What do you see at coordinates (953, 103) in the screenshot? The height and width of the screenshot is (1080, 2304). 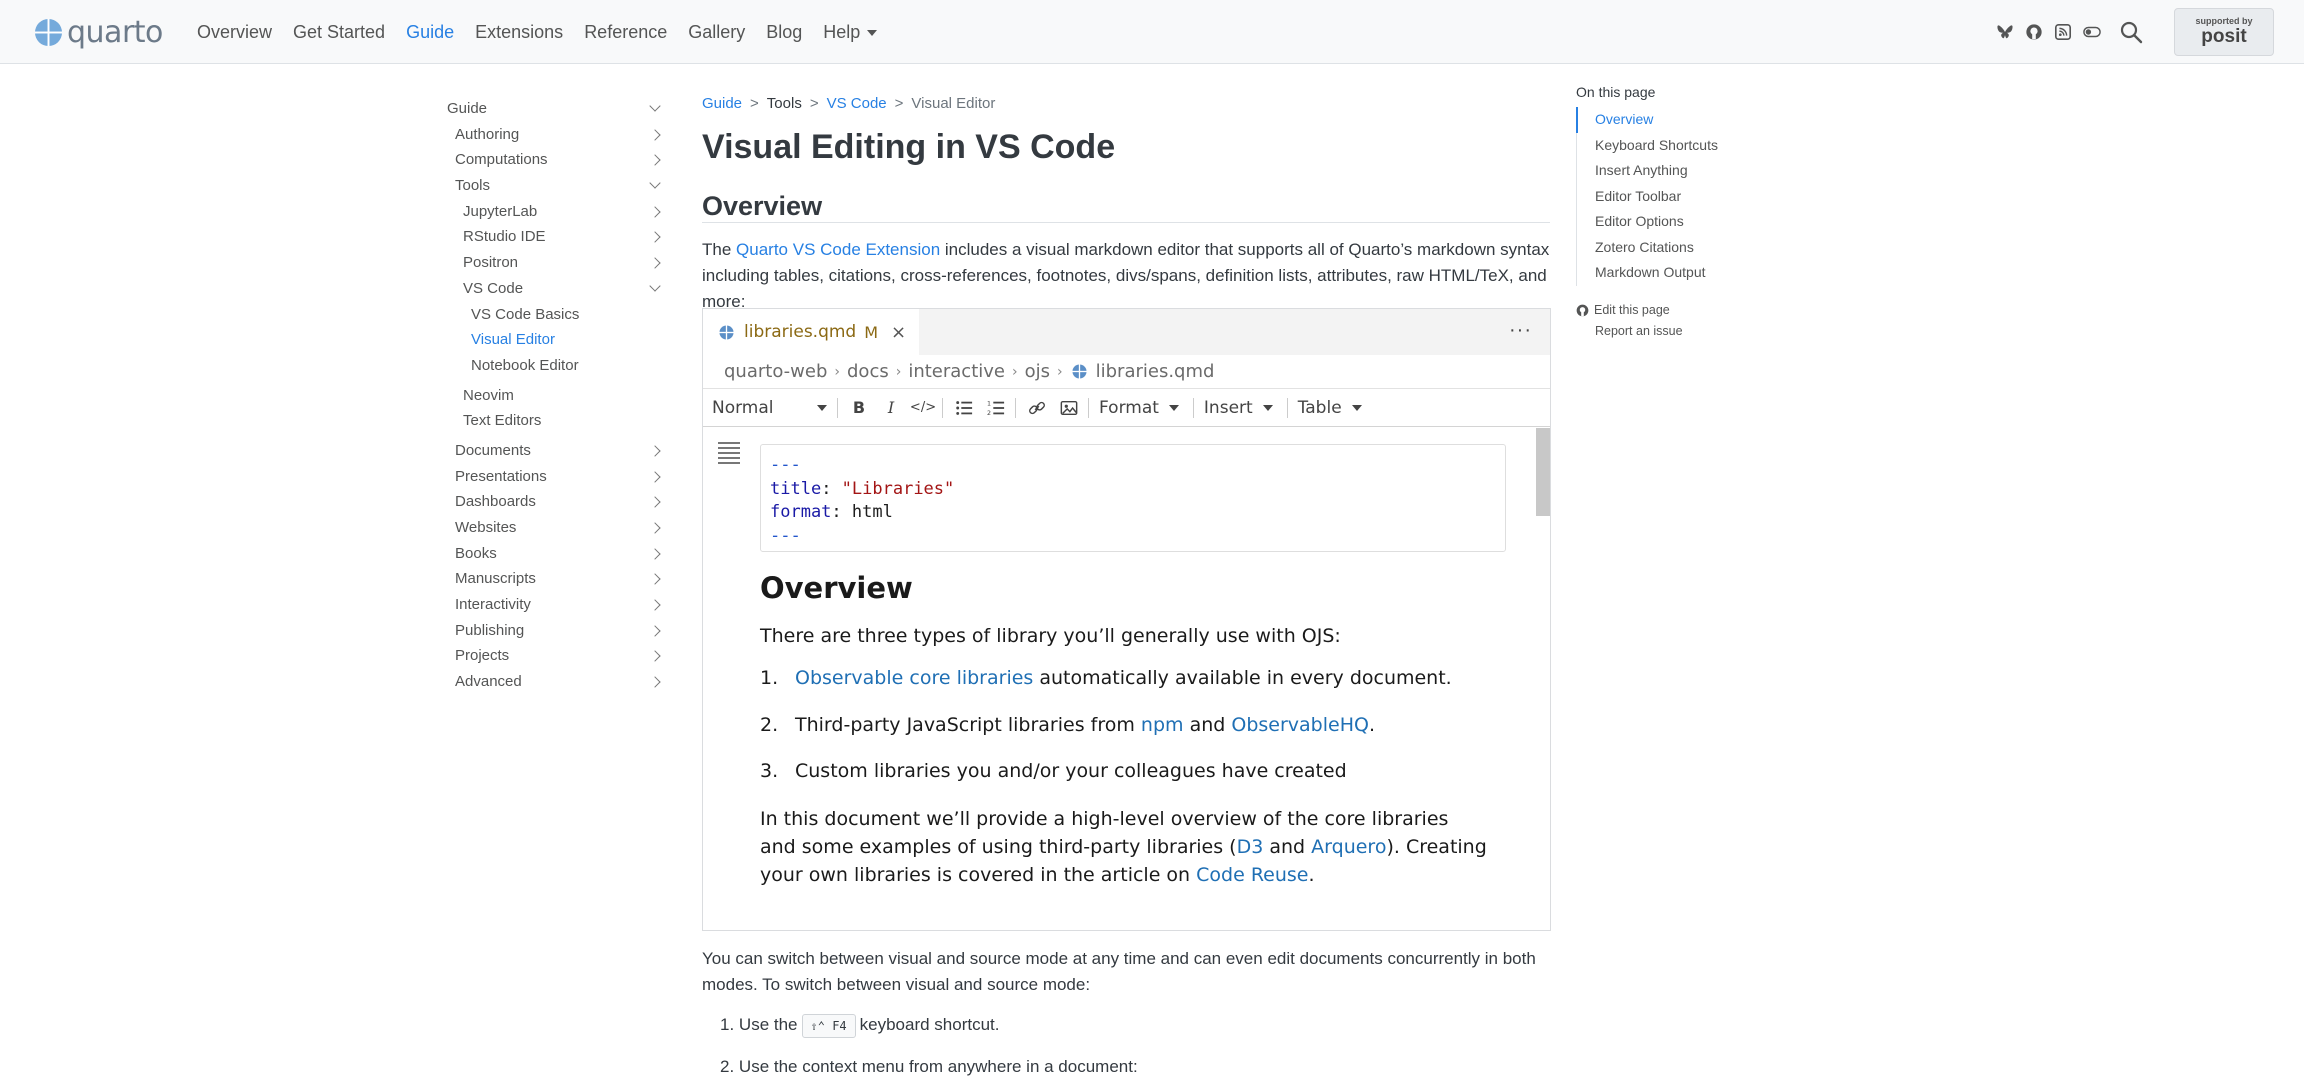 I see `breadcrumb-current: Visual Editor` at bounding box center [953, 103].